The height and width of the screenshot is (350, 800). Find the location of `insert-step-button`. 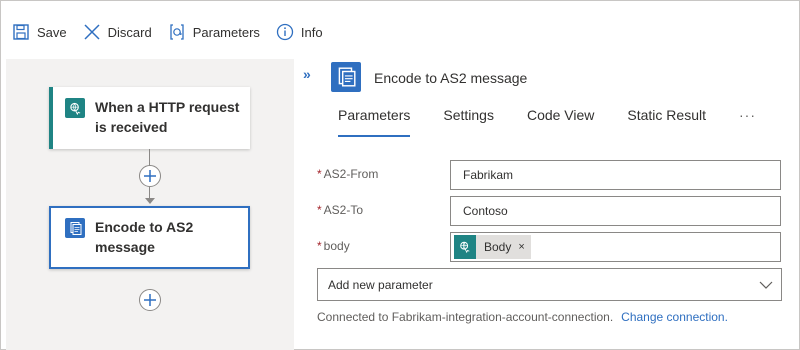

insert-step-button is located at coordinates (150, 176).